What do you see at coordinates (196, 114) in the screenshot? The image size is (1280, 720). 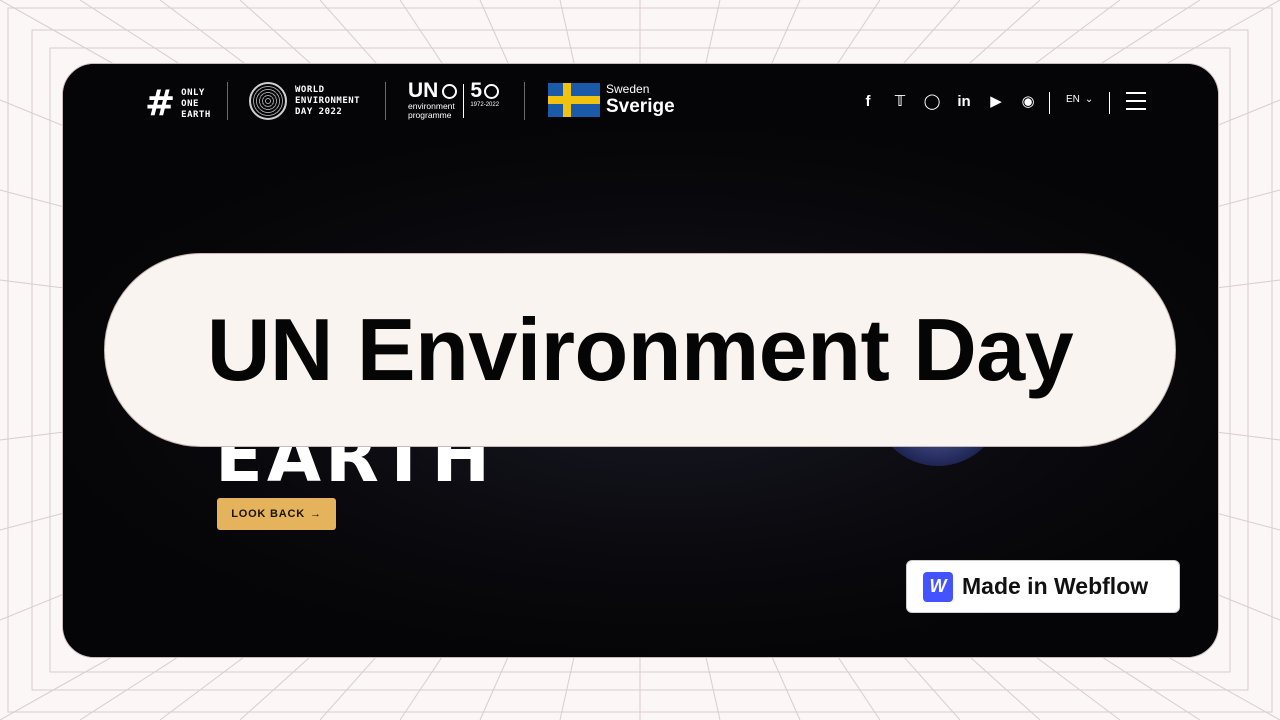 I see `logo-line: EARTH` at bounding box center [196, 114].